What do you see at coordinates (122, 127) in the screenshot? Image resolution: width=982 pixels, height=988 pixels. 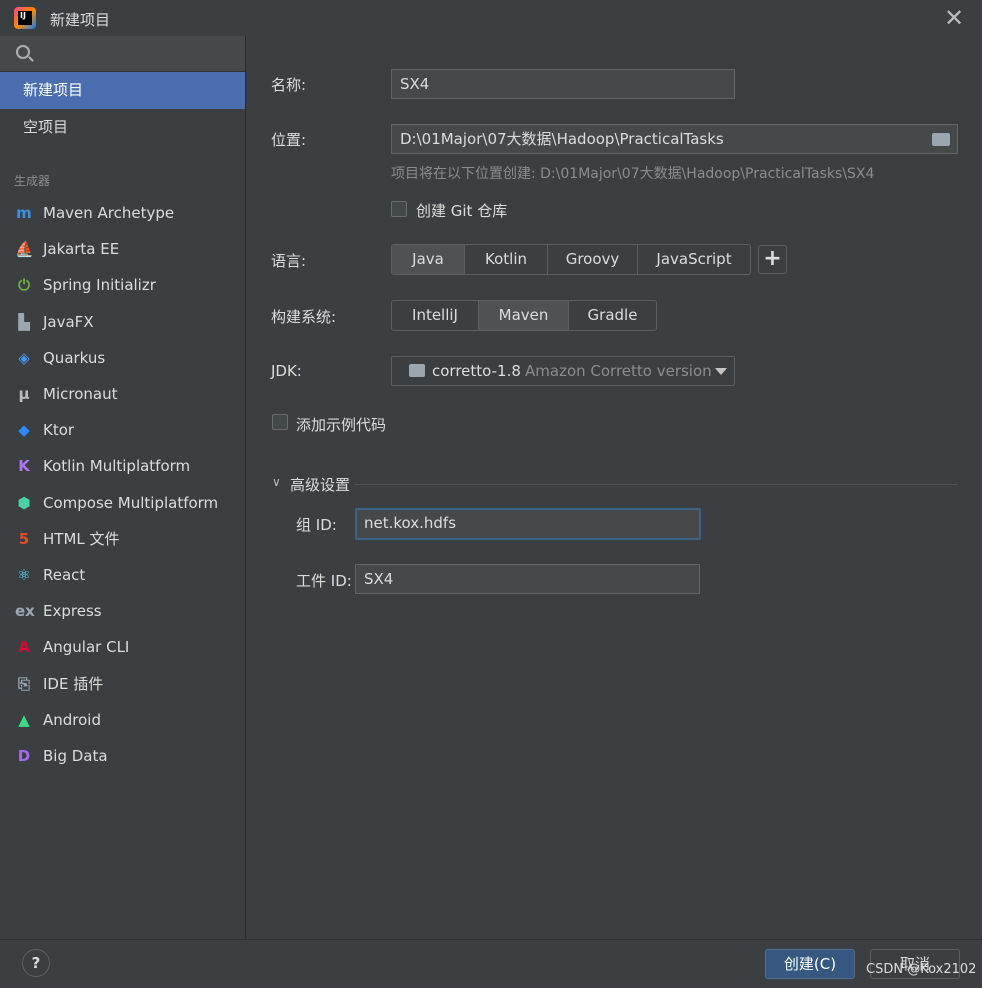 I see `sidebar-item-empty-project: 空项目` at bounding box center [122, 127].